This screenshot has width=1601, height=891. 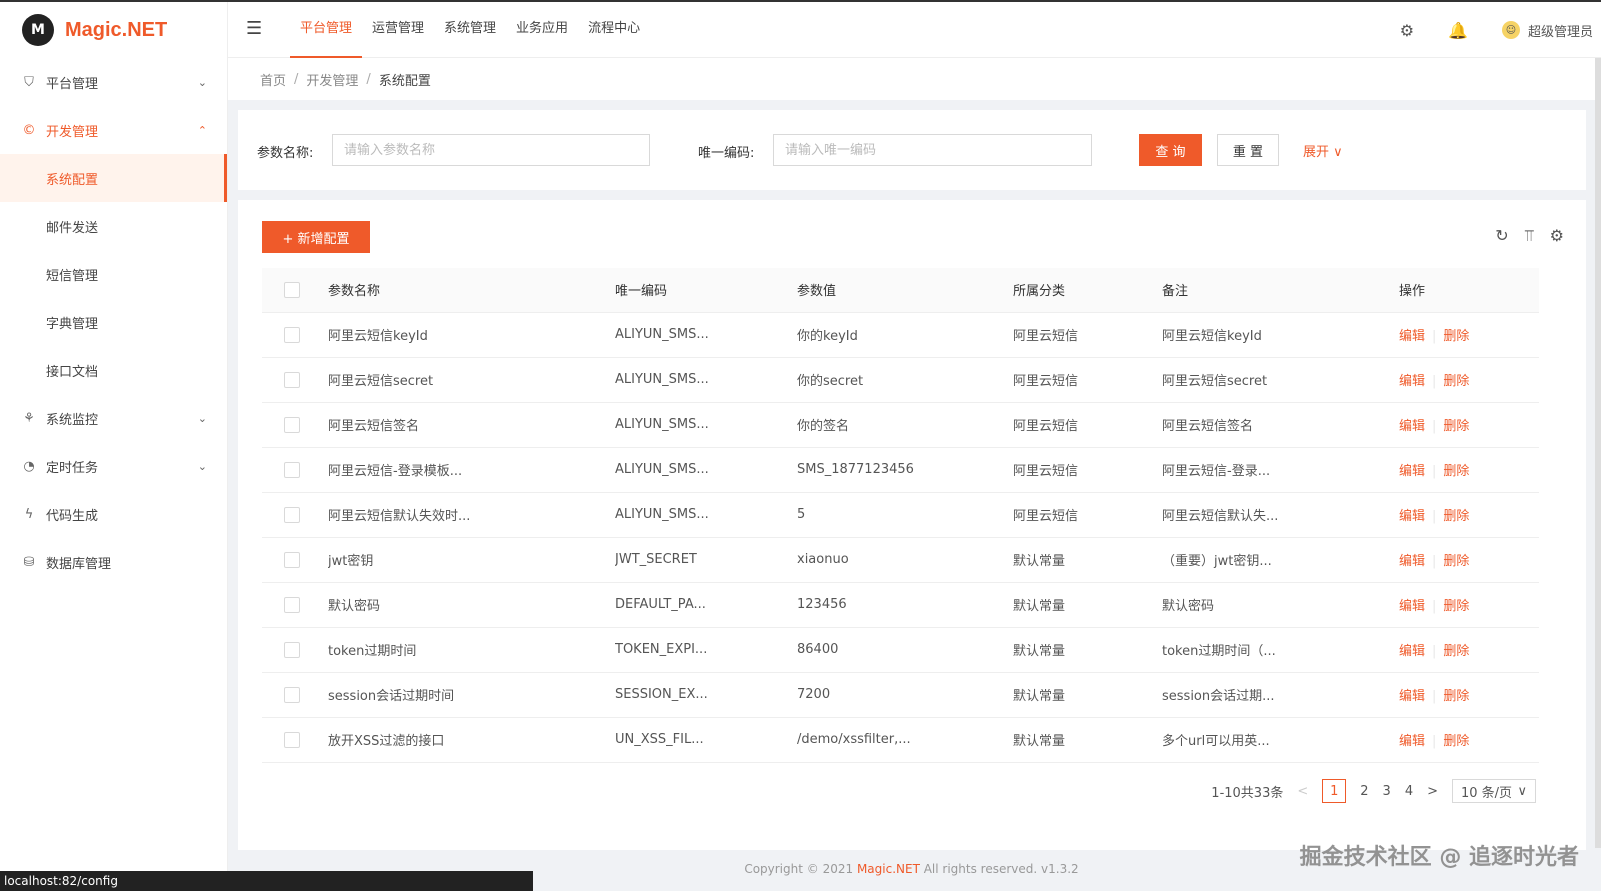 What do you see at coordinates (706, 290) in the screenshot?
I see `column-header: 唯一编码` at bounding box center [706, 290].